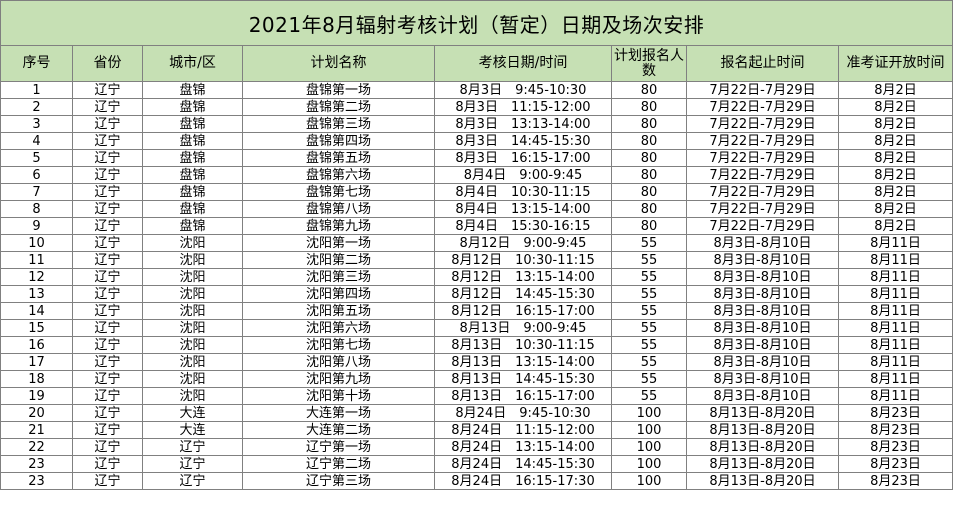 This screenshot has width=953, height=517. What do you see at coordinates (523, 175) in the screenshot?
I see `cell-exam-datetime: 8月4日 9:00-9:45` at bounding box center [523, 175].